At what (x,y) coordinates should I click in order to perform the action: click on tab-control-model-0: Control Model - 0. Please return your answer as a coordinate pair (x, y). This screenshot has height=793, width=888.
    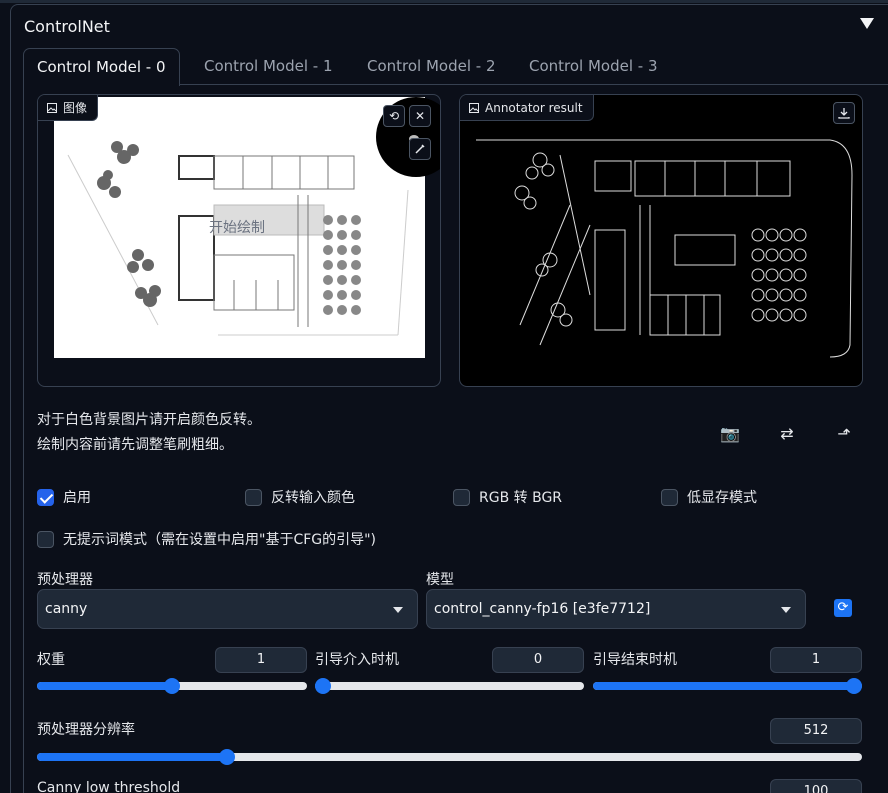
    Looking at the image, I should click on (101, 67).